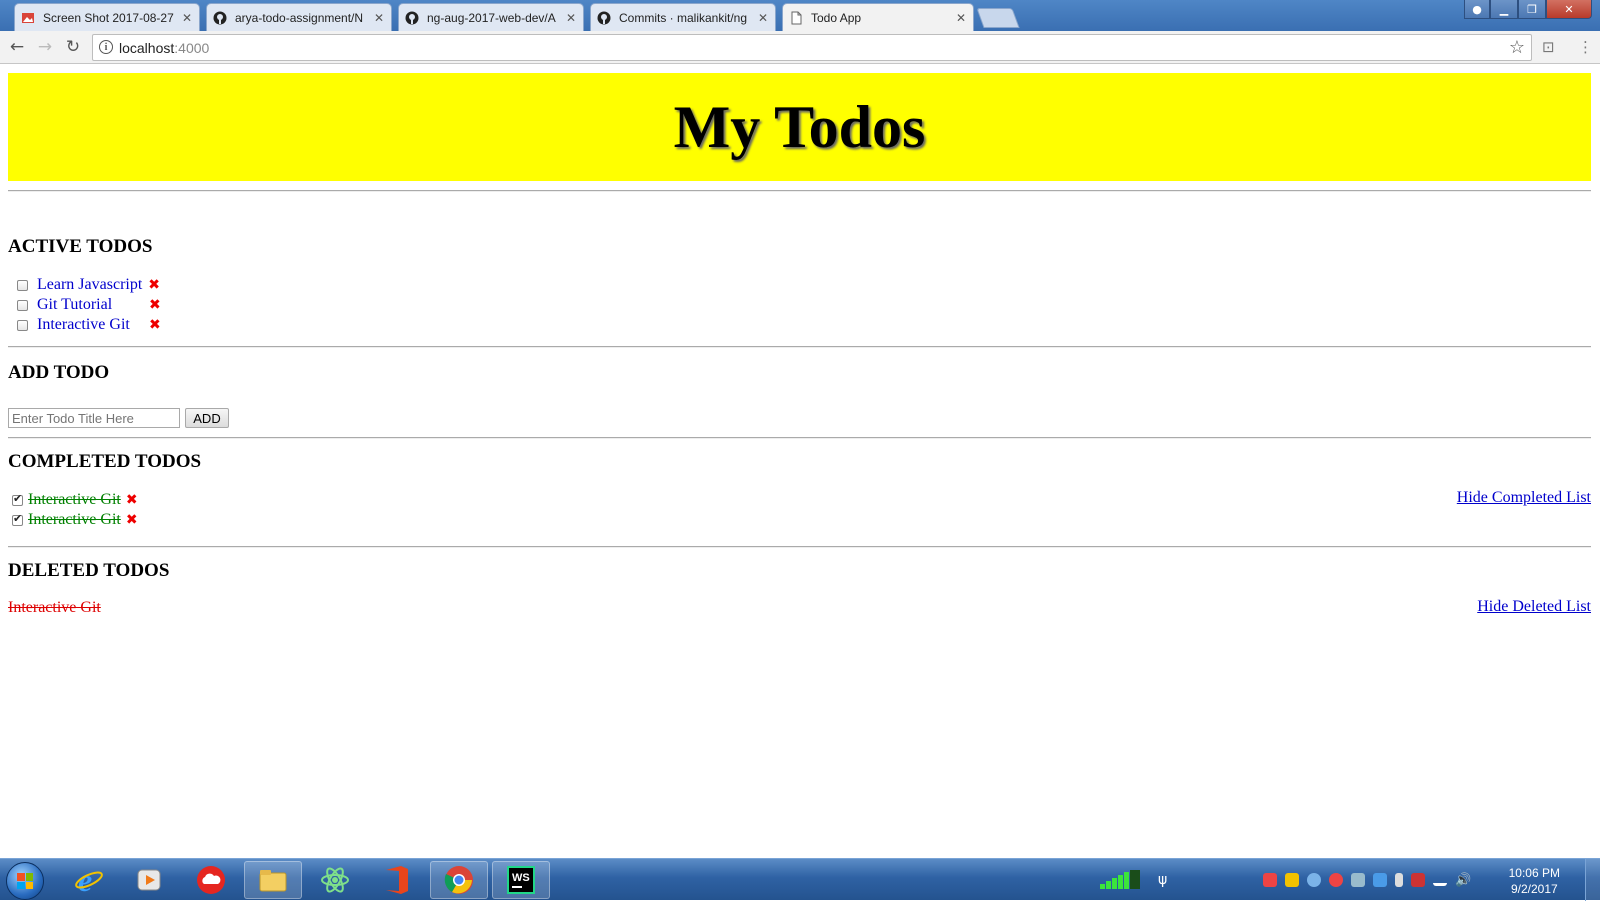 The image size is (1600, 901). I want to click on todo-title: Learn Javascript, so click(89, 285).